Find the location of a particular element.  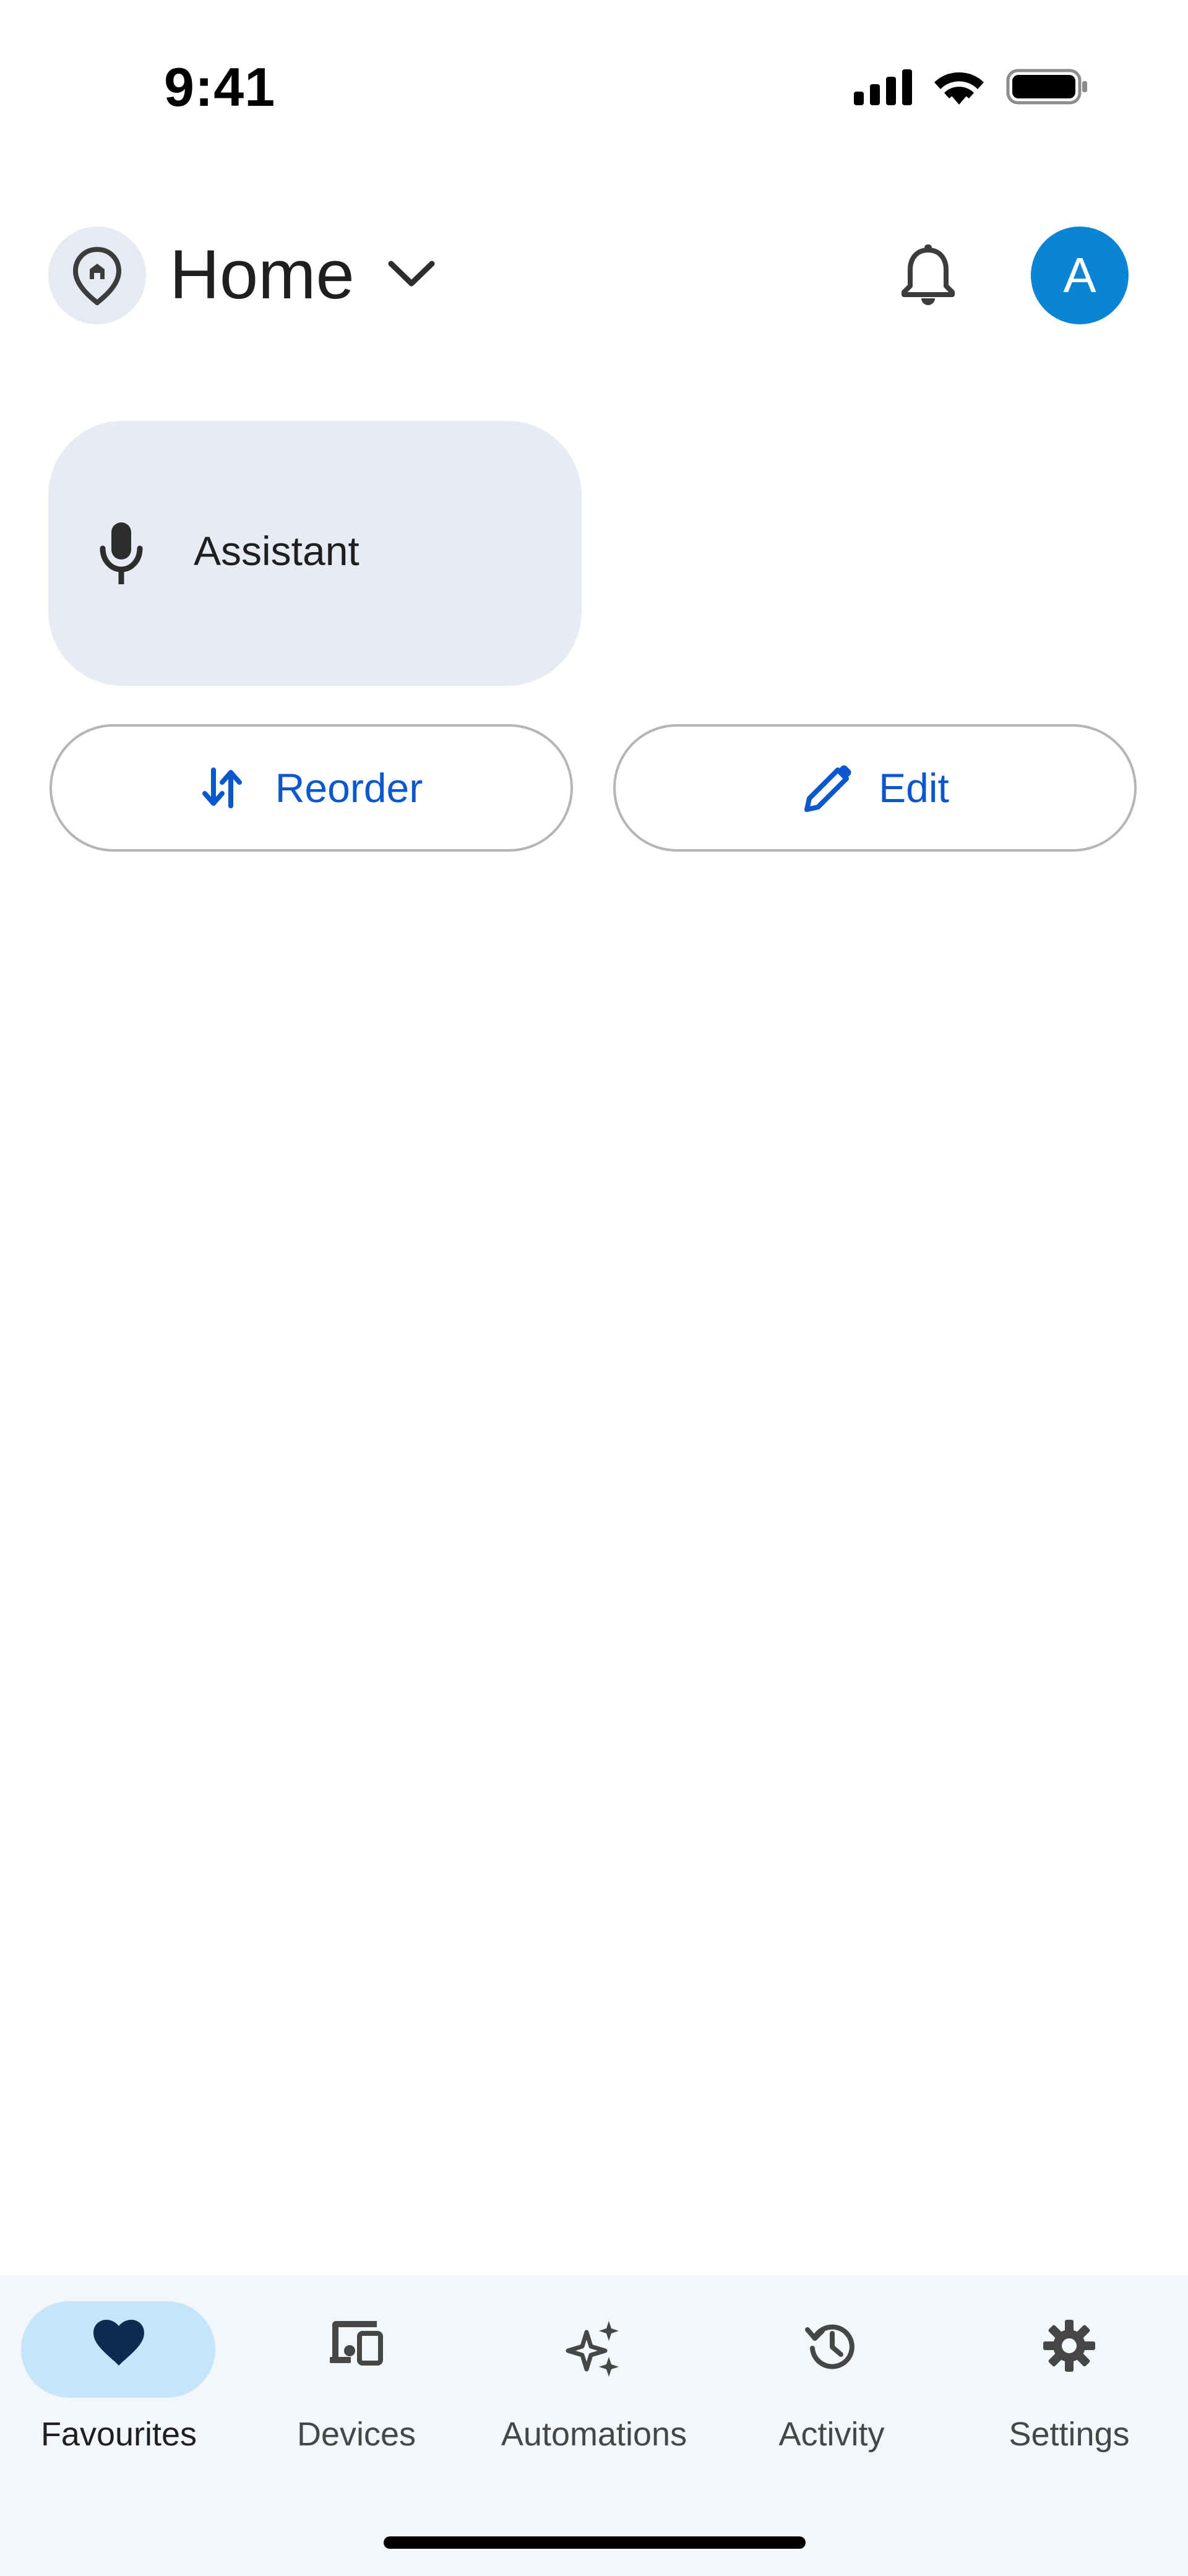

nav-label-favourites: Favourites is located at coordinates (118, 2434).